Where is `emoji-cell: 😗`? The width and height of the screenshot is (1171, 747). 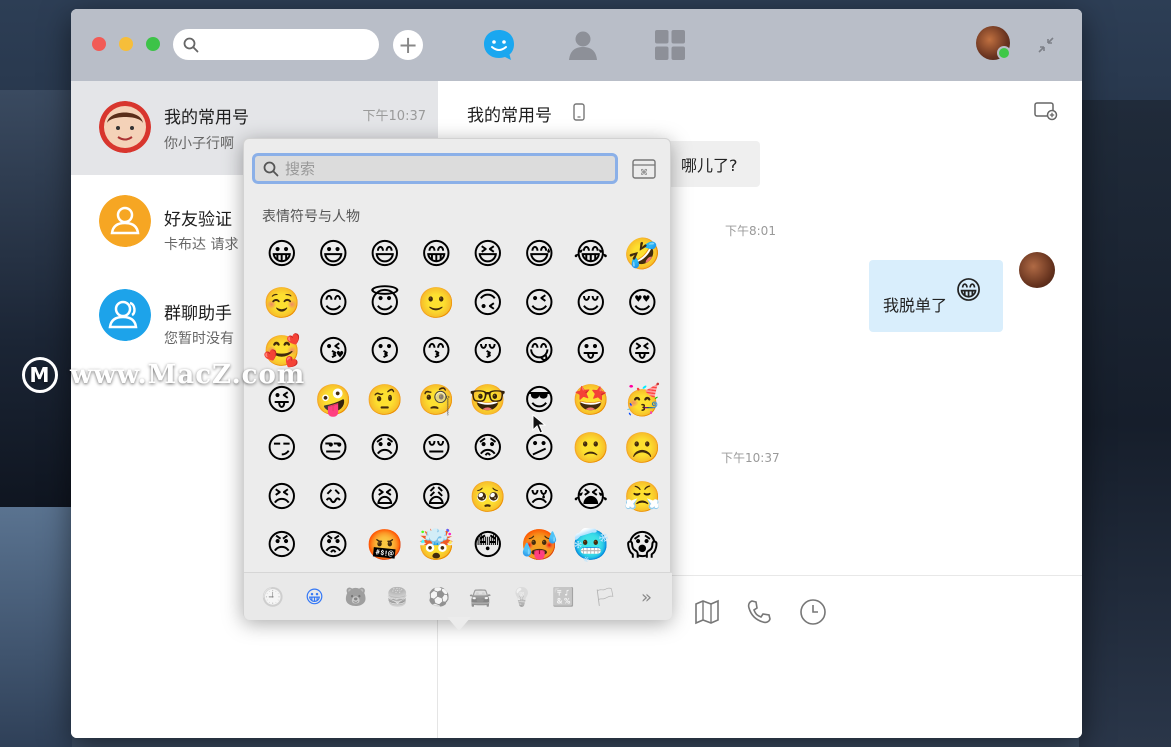
emoji-cell: 😗 is located at coordinates (385, 352).